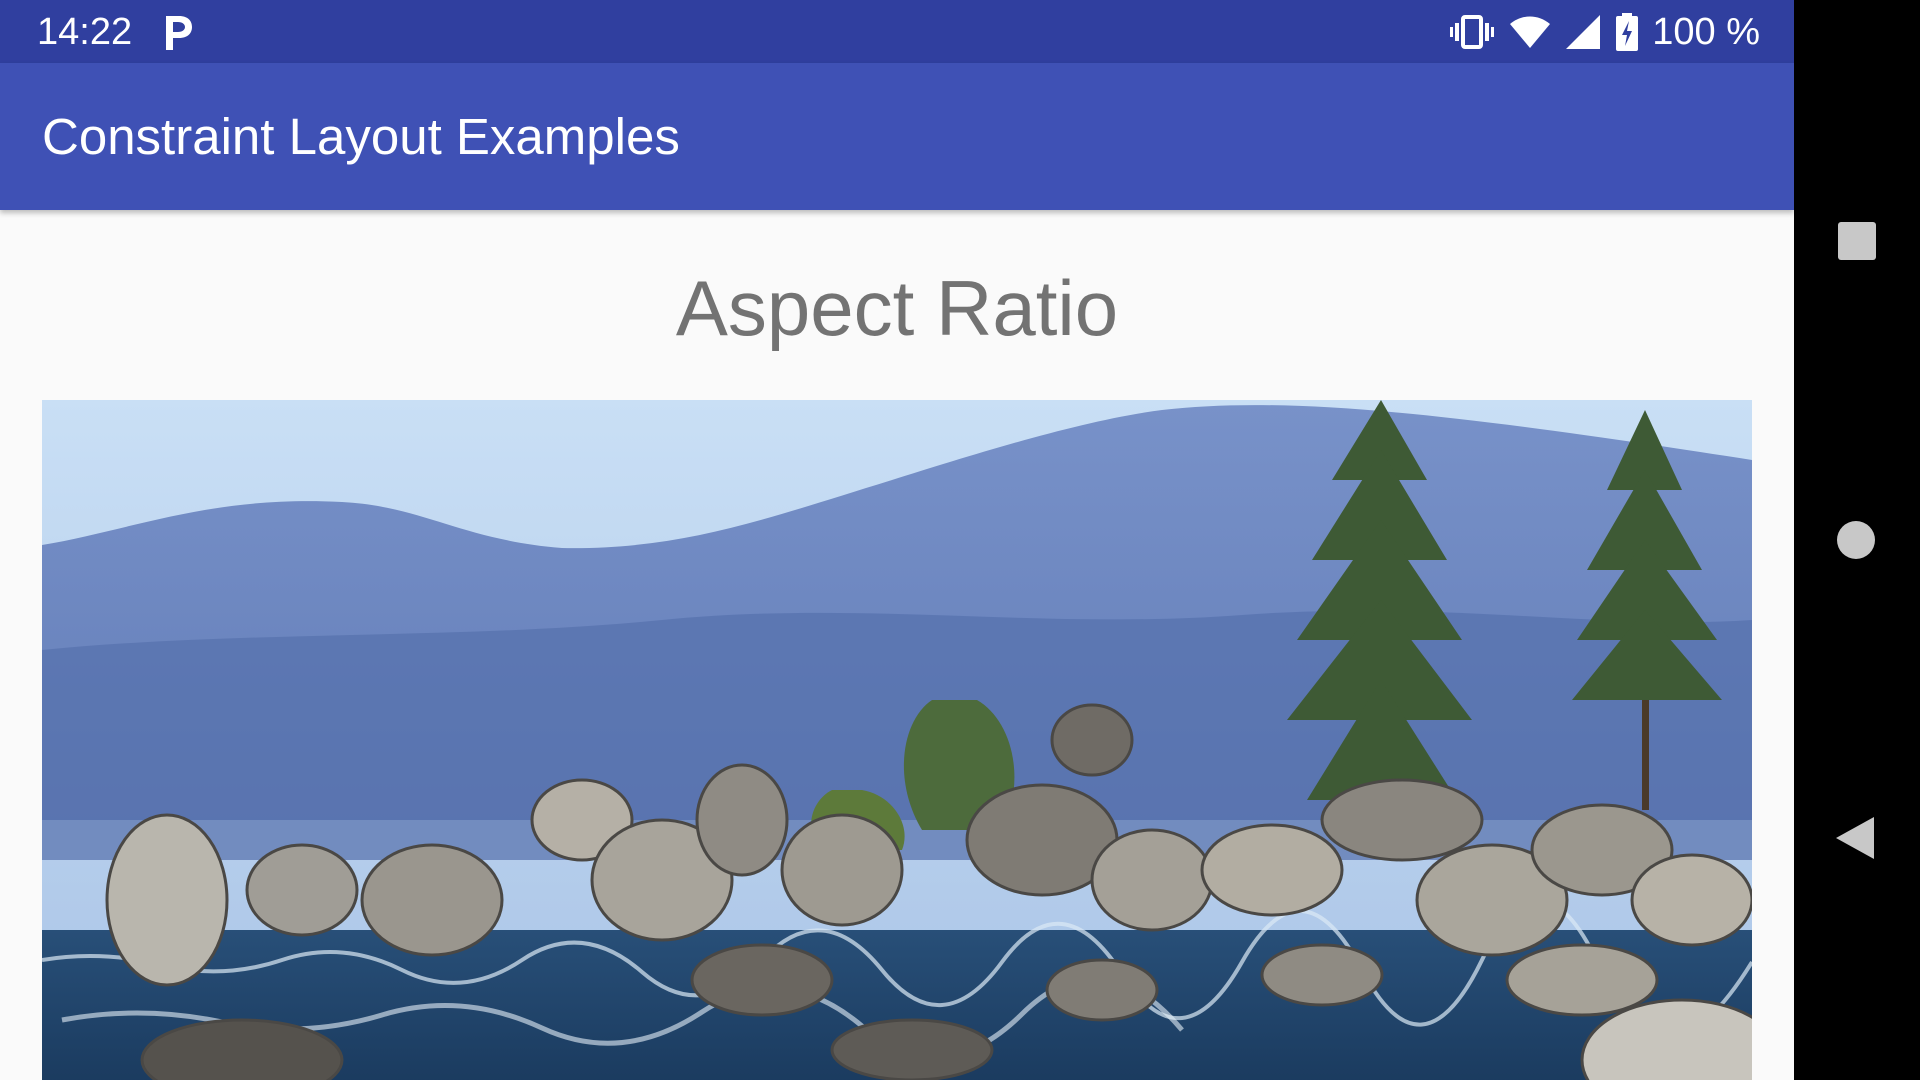  What do you see at coordinates (179, 33) in the screenshot?
I see `parking-icon` at bounding box center [179, 33].